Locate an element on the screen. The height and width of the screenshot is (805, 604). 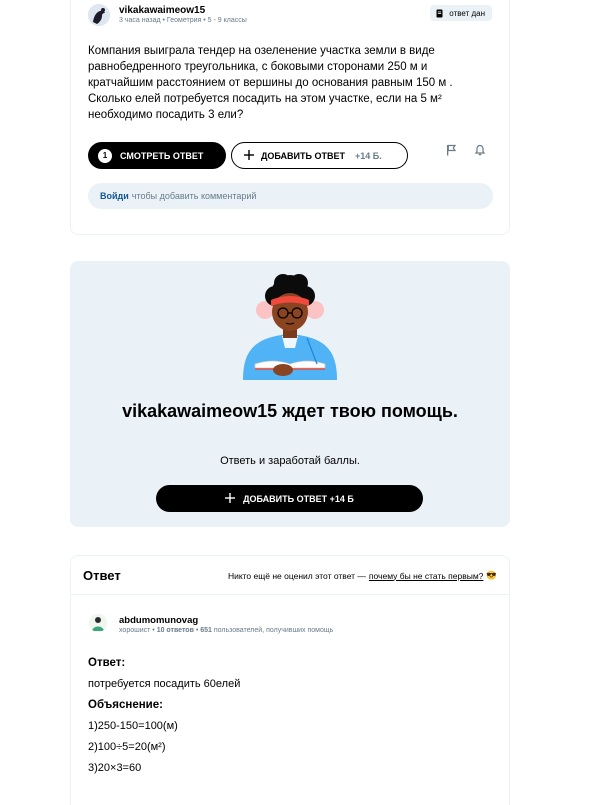
add-answer-button: ДОБАВИТЬ ОТВЕТ +14 Б. is located at coordinates (319, 155).